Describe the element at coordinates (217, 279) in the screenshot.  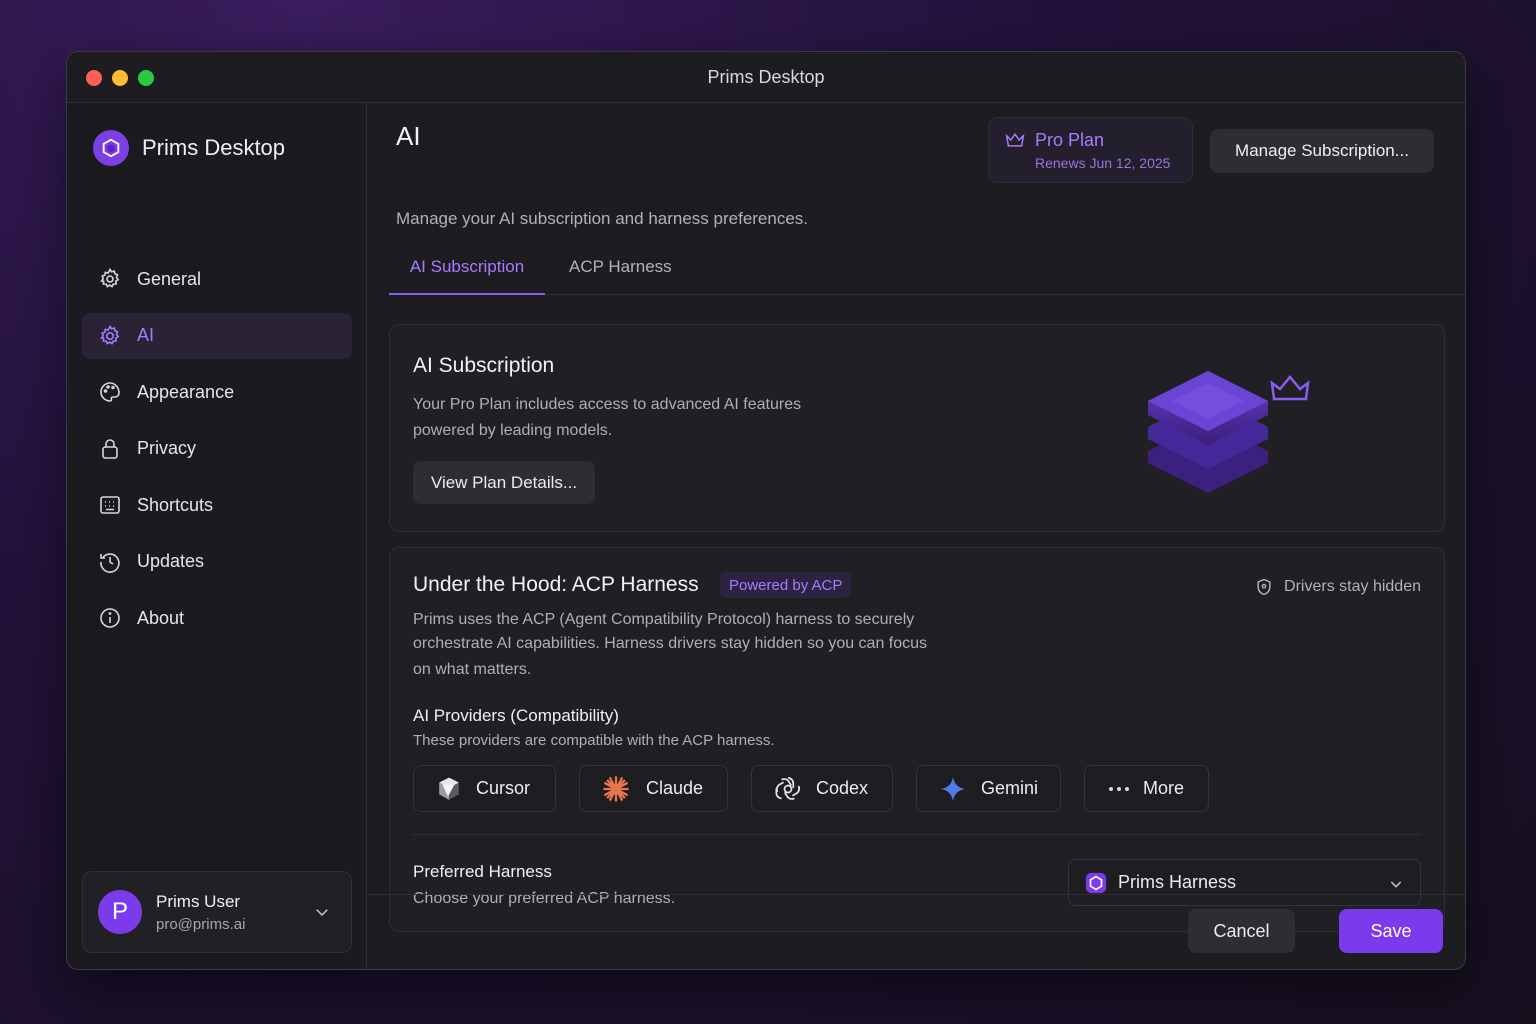
I see `sidebar-item-general: General` at that location.